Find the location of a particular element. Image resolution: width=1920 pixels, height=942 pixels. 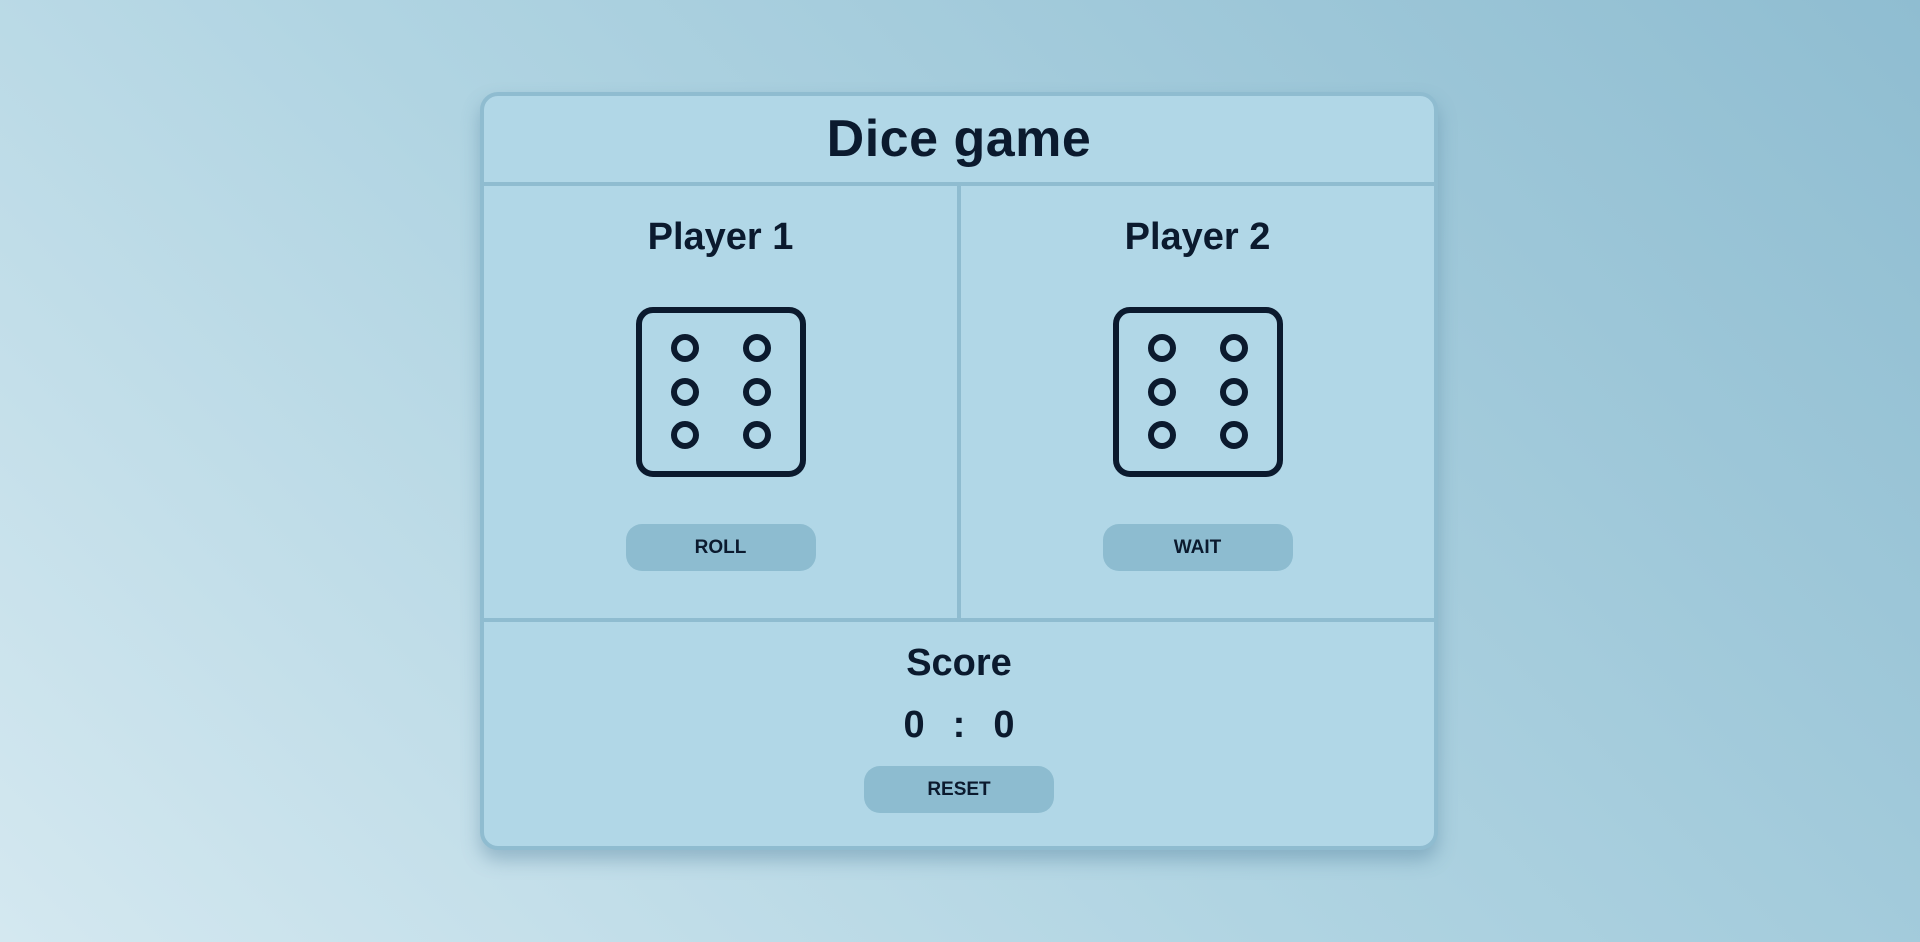

page-title: Dice game is located at coordinates (959, 139).